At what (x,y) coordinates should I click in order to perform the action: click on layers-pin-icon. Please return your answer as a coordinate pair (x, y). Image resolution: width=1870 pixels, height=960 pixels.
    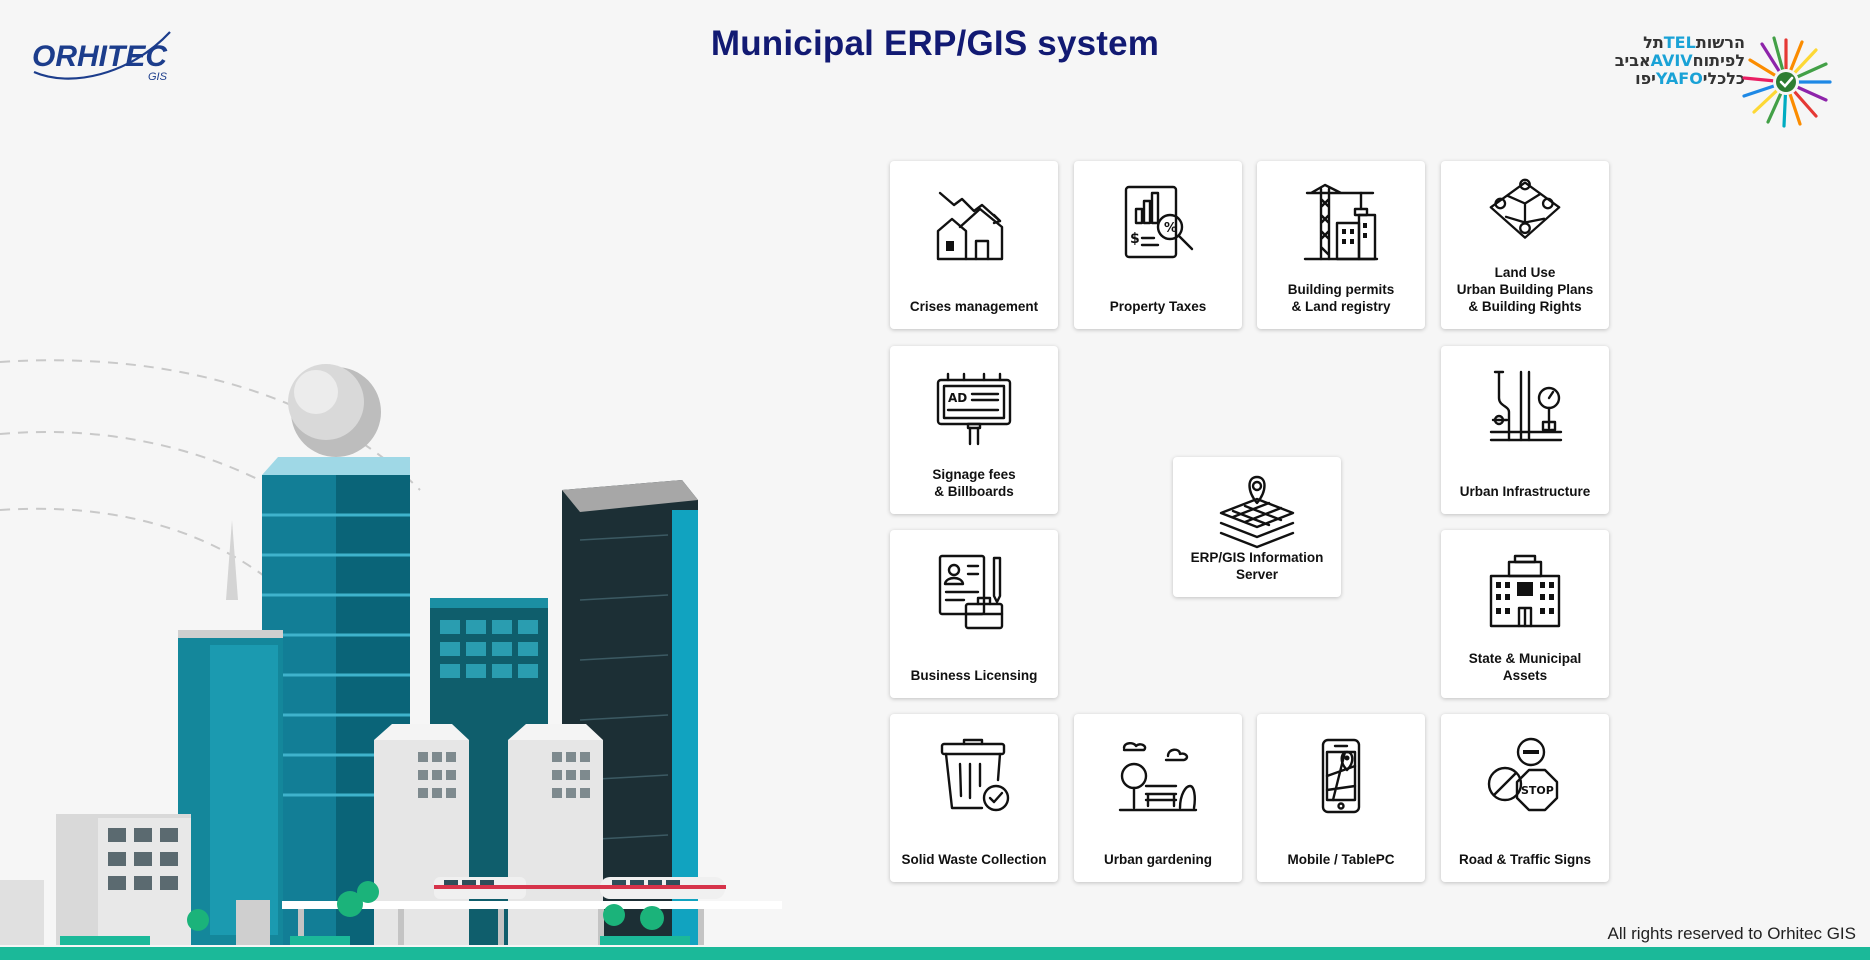
    Looking at the image, I should click on (1257, 512).